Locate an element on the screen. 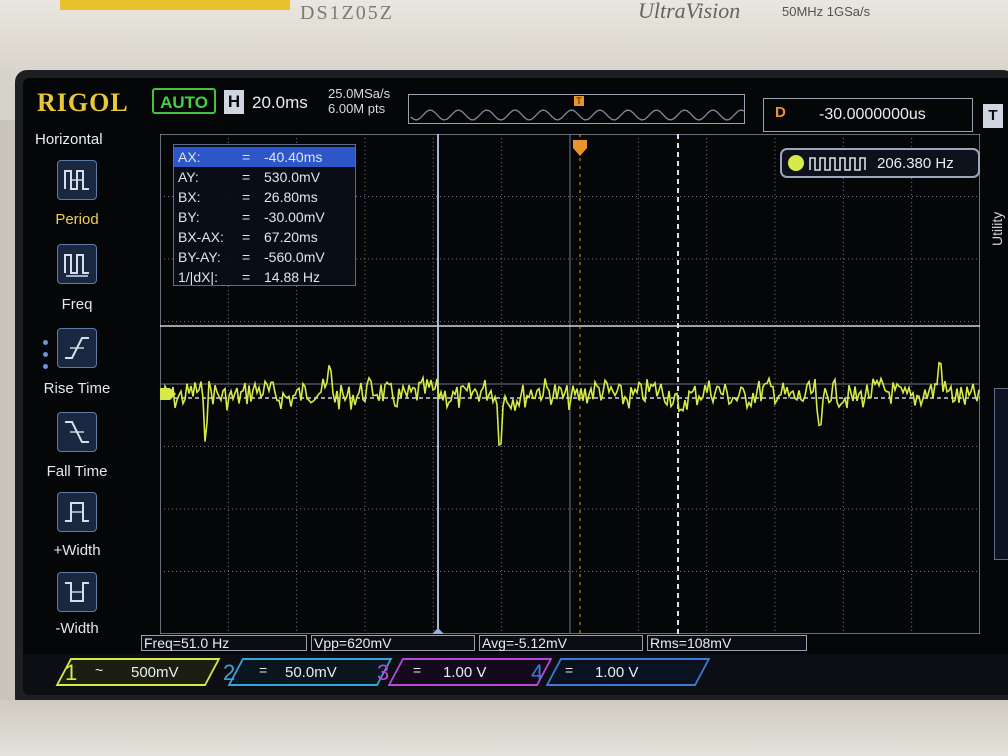  measurement-freq: Freq=51.0 Hz is located at coordinates (224, 643).